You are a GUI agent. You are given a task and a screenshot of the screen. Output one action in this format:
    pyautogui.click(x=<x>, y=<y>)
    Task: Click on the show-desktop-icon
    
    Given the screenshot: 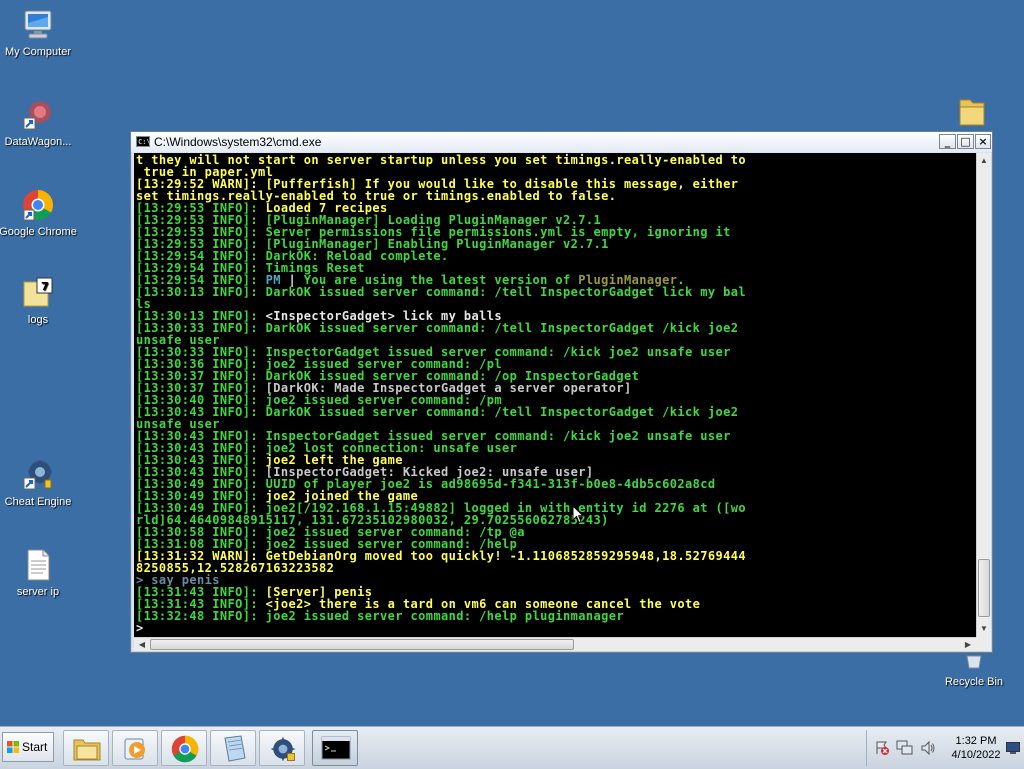 What is the action you would take?
    pyautogui.click(x=1013, y=748)
    